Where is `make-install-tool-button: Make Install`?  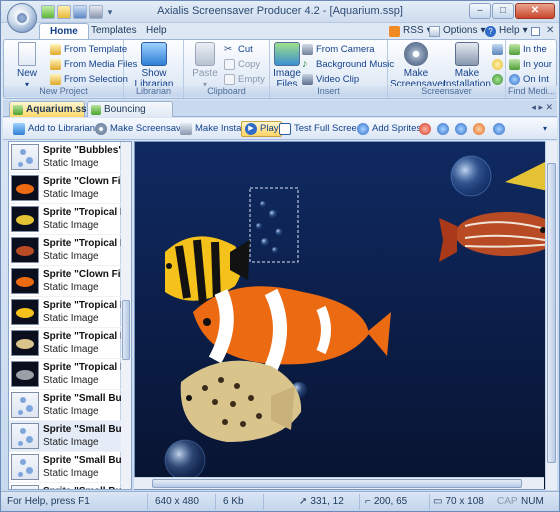
make-install-tool-button: Make Install is located at coordinates (213, 129).